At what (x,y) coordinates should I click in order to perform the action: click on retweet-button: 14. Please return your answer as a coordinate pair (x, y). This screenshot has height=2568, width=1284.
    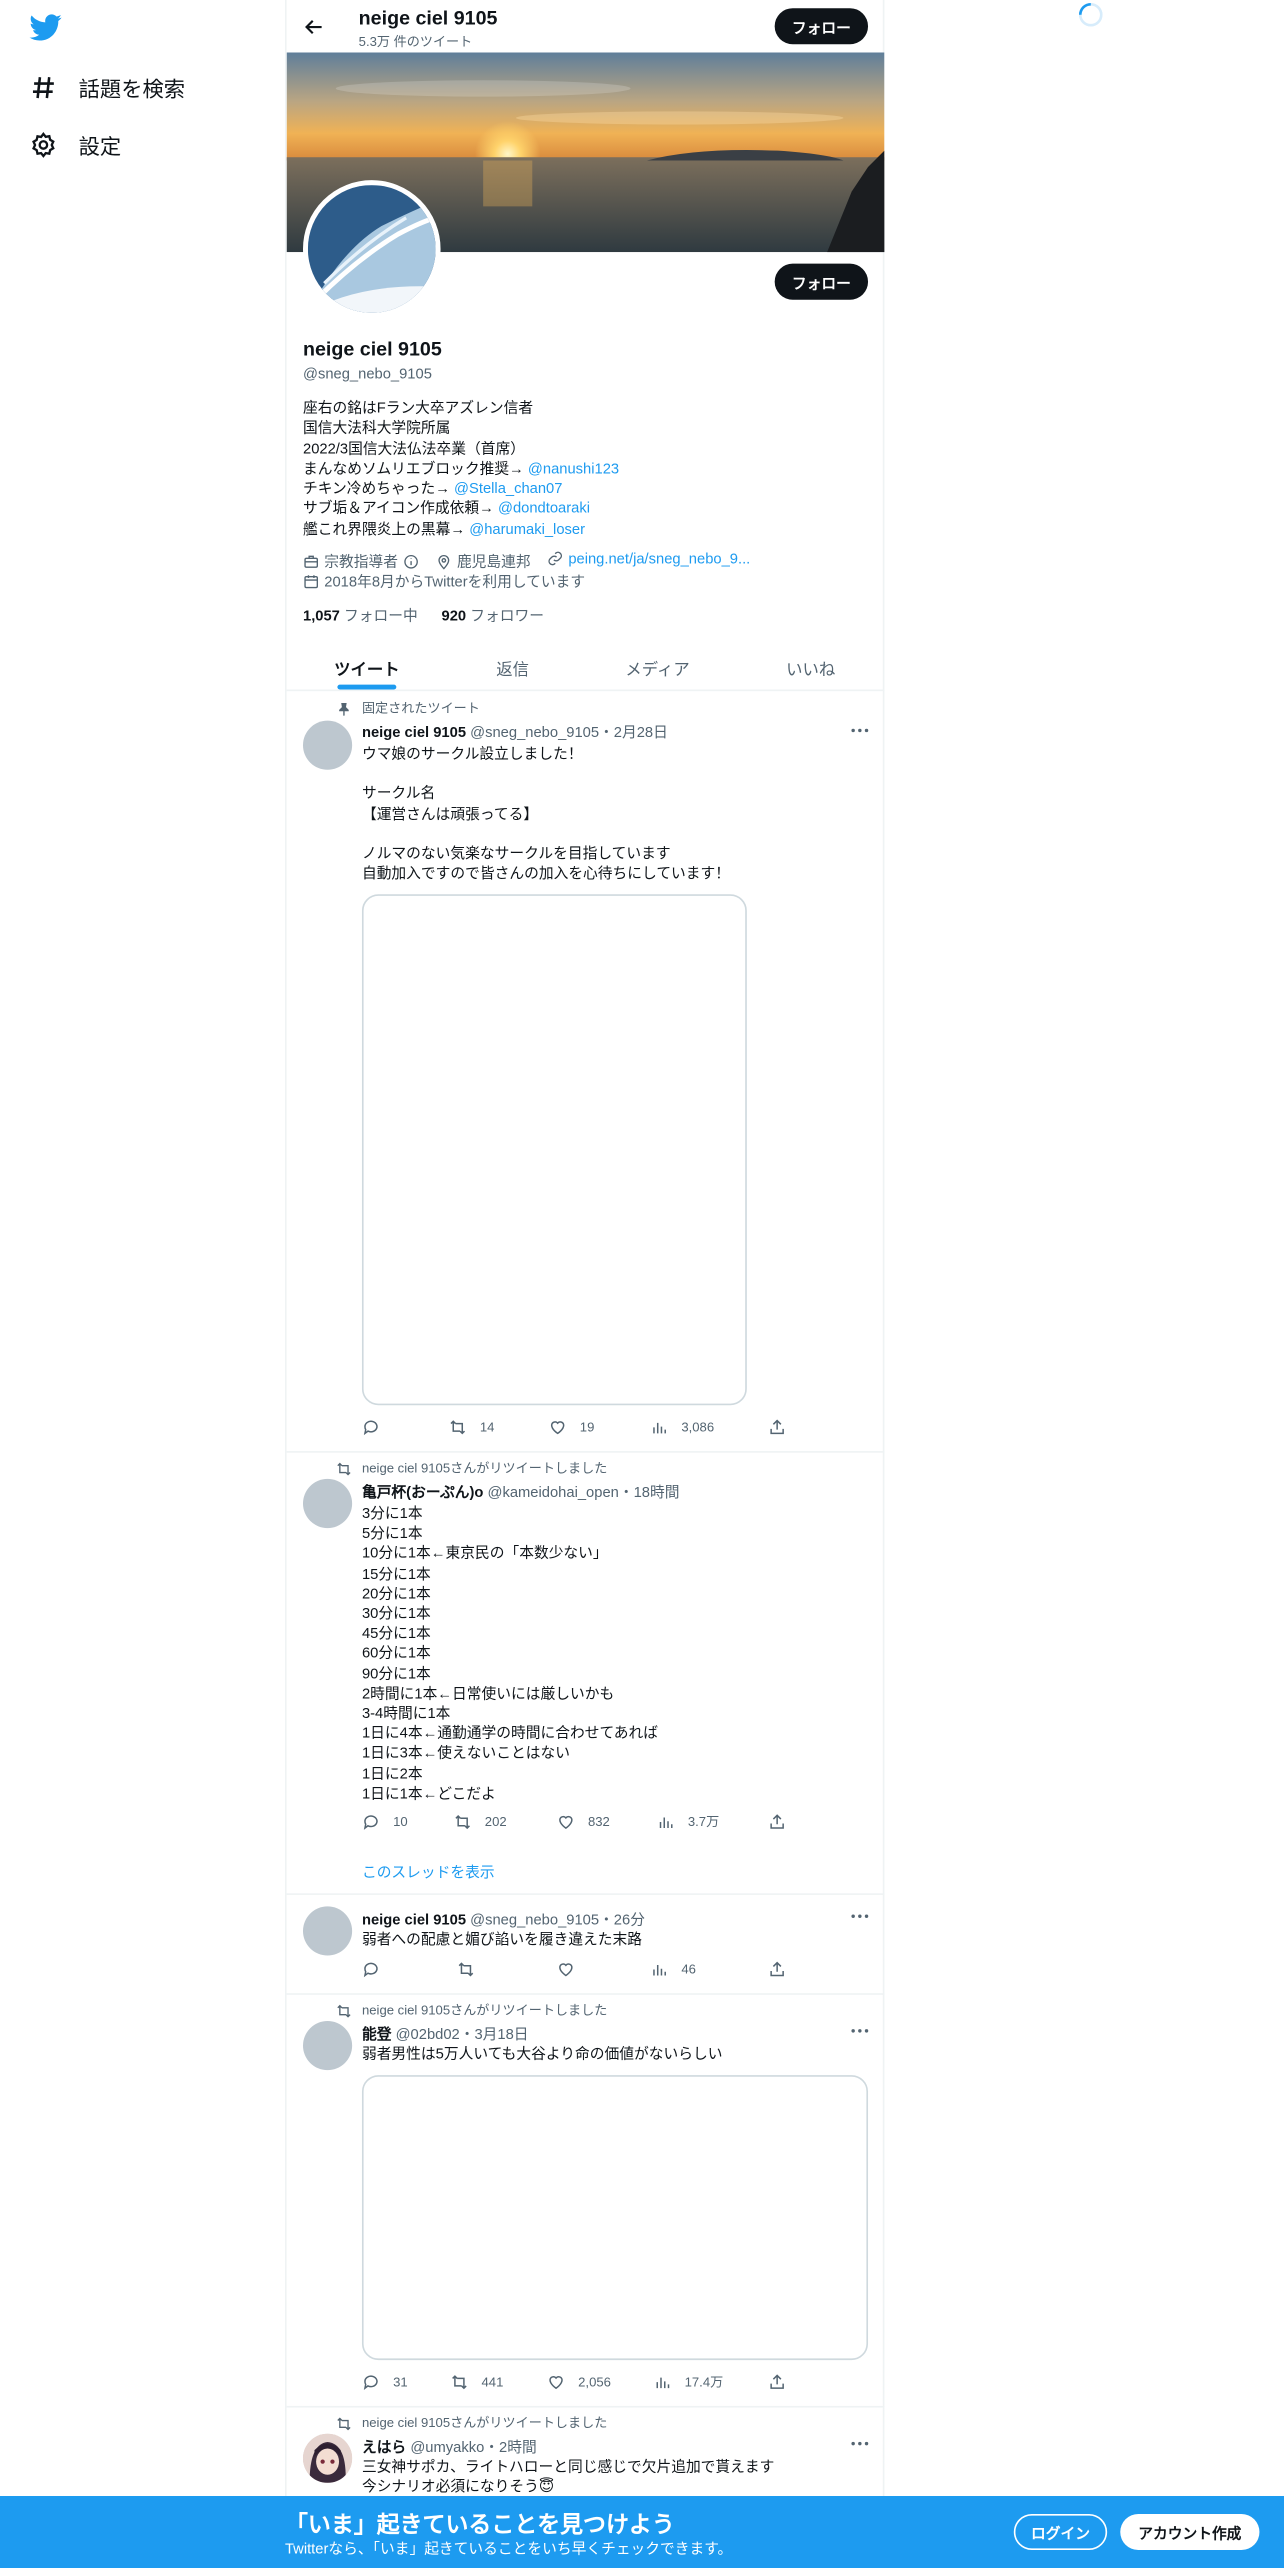
    Looking at the image, I should click on (471, 1427).